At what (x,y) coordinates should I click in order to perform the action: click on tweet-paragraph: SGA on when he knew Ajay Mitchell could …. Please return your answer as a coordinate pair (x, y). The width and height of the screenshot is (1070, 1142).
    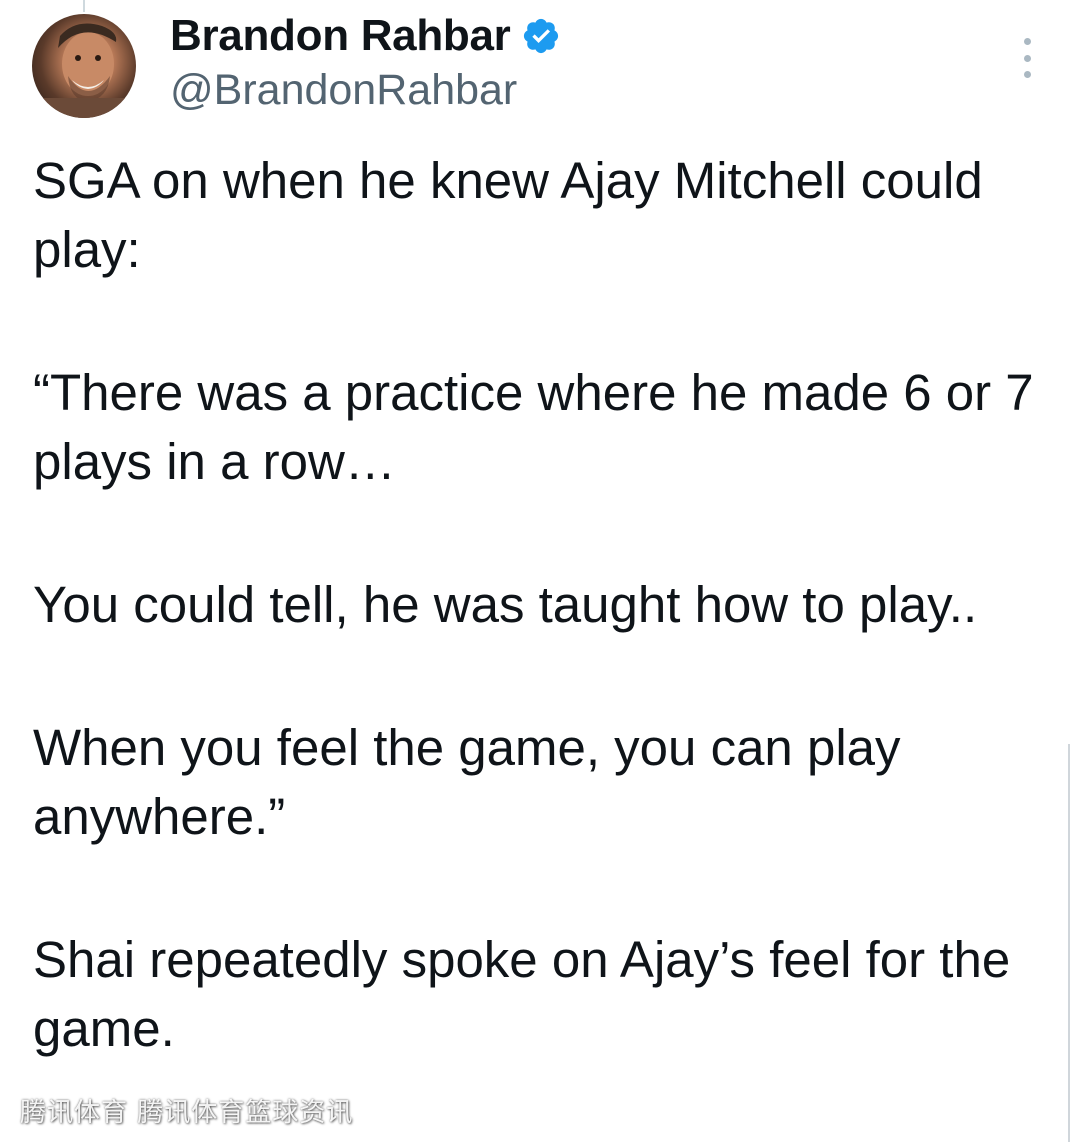
    Looking at the image, I should click on (508, 215).